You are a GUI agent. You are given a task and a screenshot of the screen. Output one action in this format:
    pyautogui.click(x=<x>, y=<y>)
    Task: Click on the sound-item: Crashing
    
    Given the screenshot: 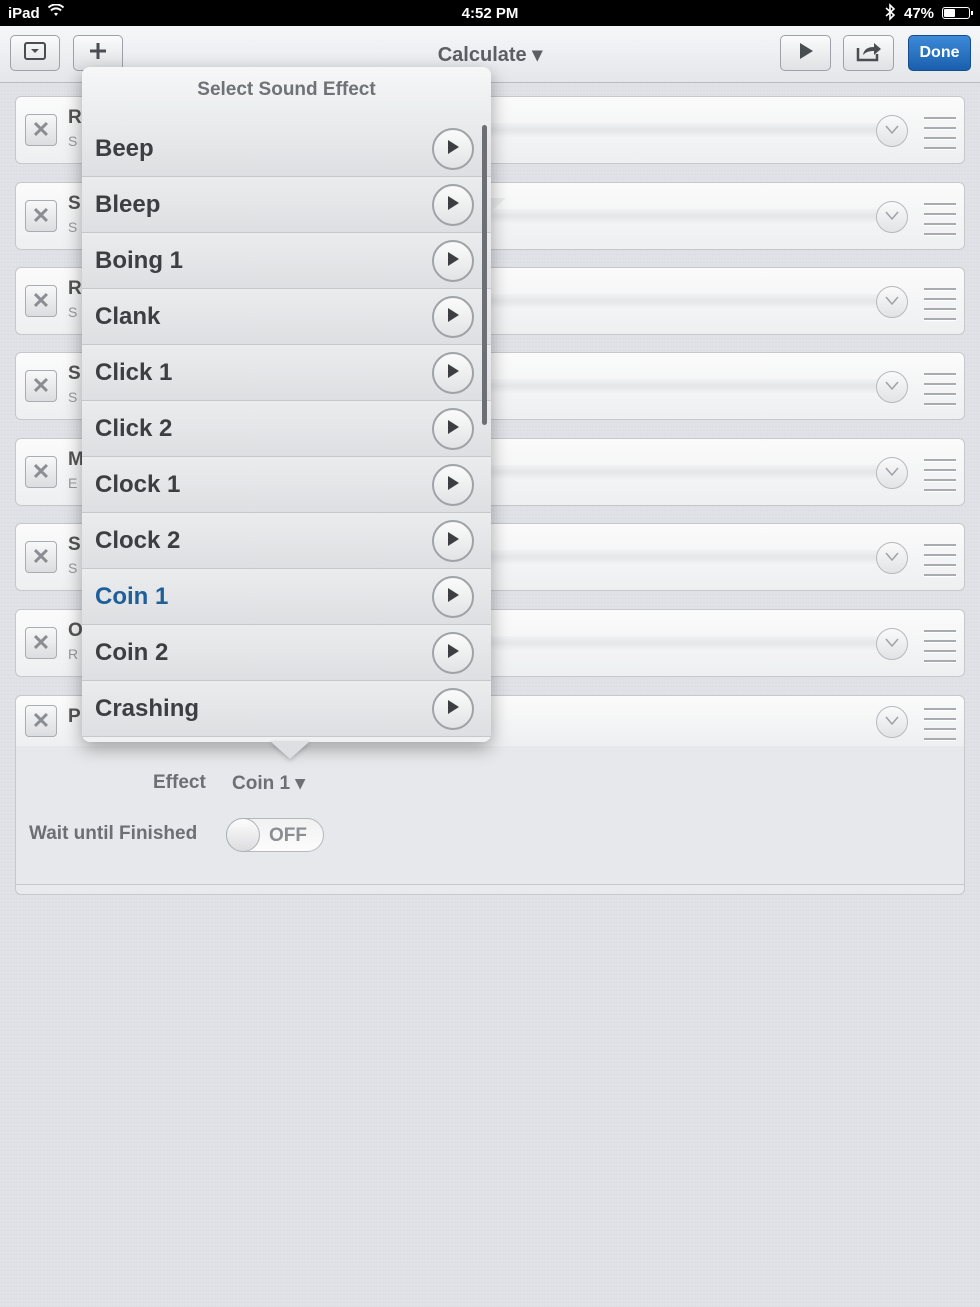 What is the action you would take?
    pyautogui.click(x=286, y=709)
    